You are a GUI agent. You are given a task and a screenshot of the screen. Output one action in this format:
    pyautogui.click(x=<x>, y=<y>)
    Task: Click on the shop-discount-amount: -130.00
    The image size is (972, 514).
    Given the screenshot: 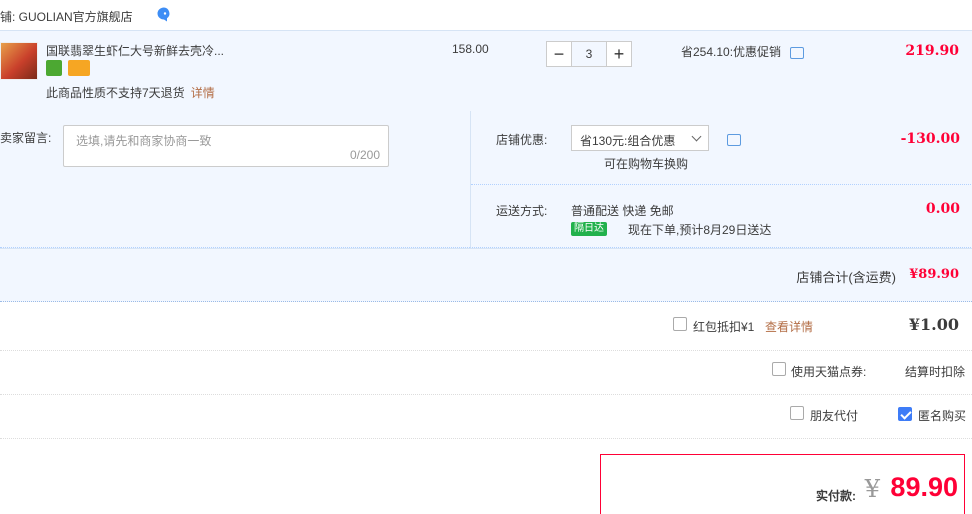 What is the action you would take?
    pyautogui.click(x=930, y=139)
    